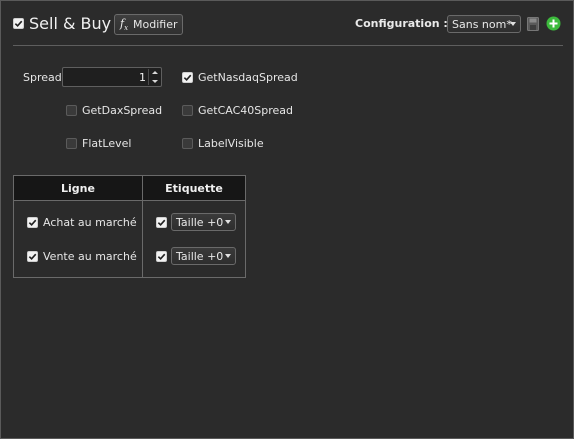  I want to click on getnasdaqspread-checkbox, so click(187, 77).